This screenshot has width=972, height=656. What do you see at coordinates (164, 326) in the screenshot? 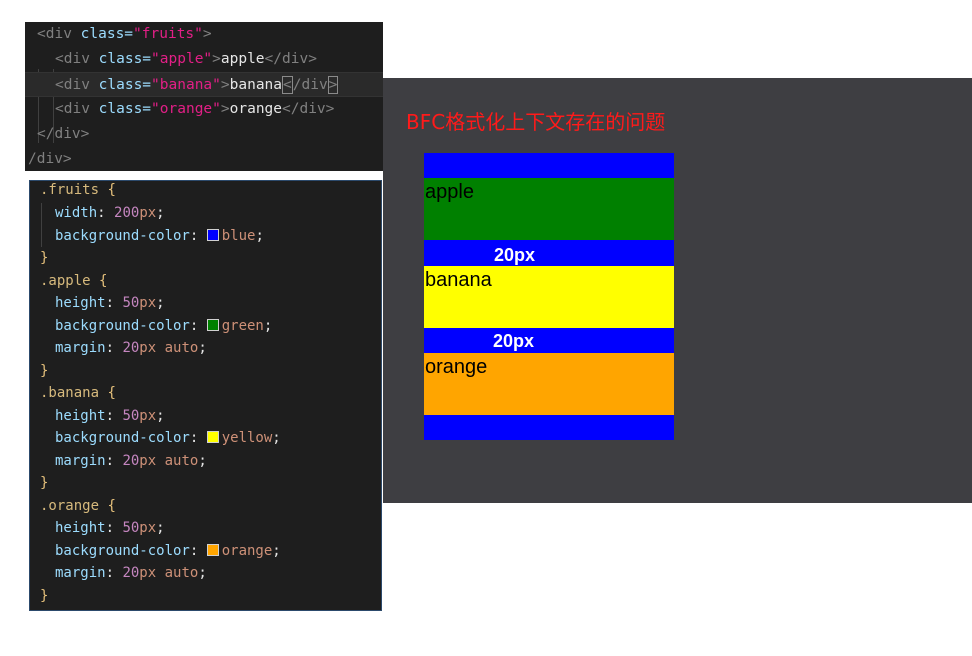
I see `css-decl-line: background-color: green;` at bounding box center [164, 326].